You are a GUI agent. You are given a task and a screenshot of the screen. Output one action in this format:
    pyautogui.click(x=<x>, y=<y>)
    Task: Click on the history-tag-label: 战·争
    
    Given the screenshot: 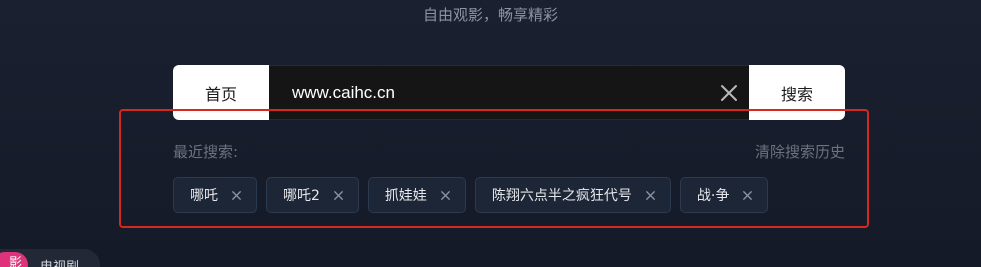 What is the action you would take?
    pyautogui.click(x=713, y=196)
    